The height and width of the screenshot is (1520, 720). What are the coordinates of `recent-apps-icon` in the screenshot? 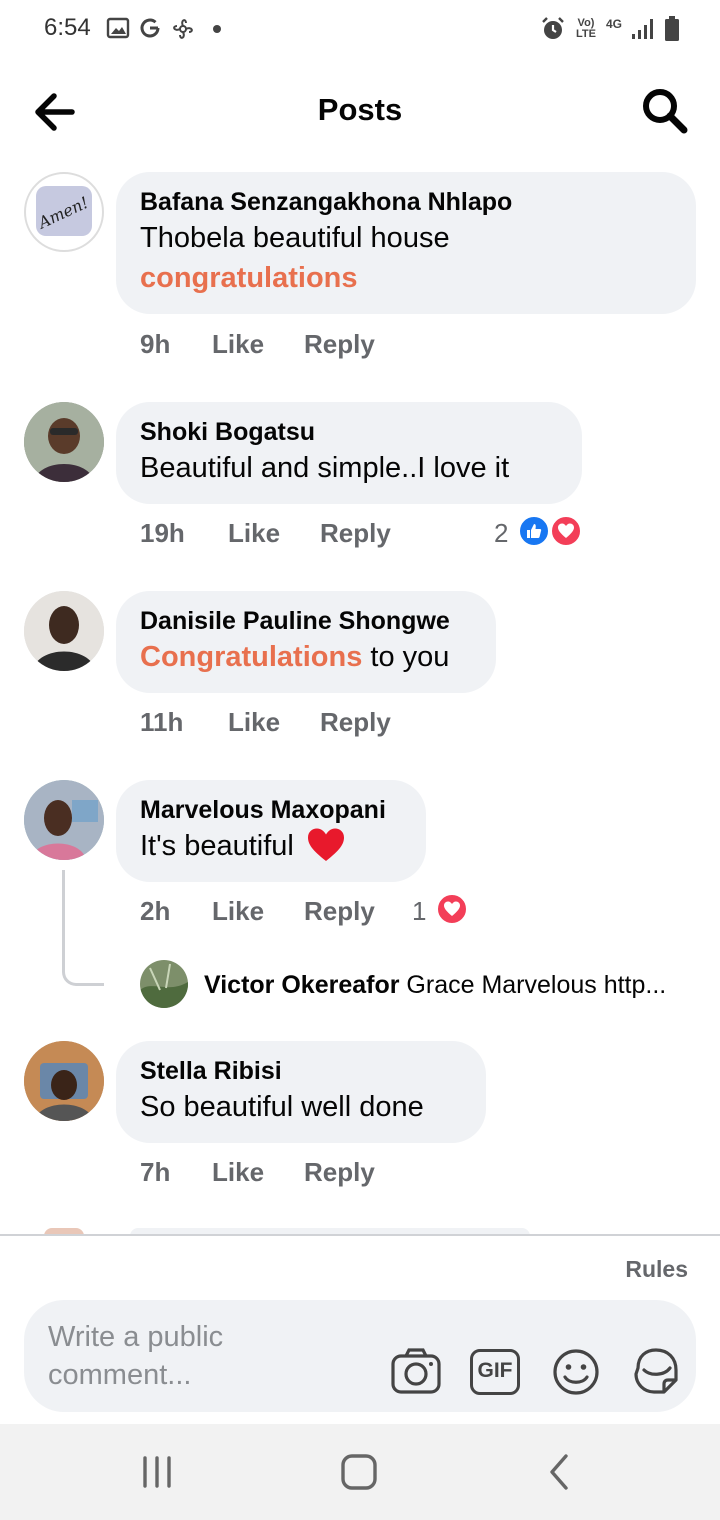 It's located at (157, 1472).